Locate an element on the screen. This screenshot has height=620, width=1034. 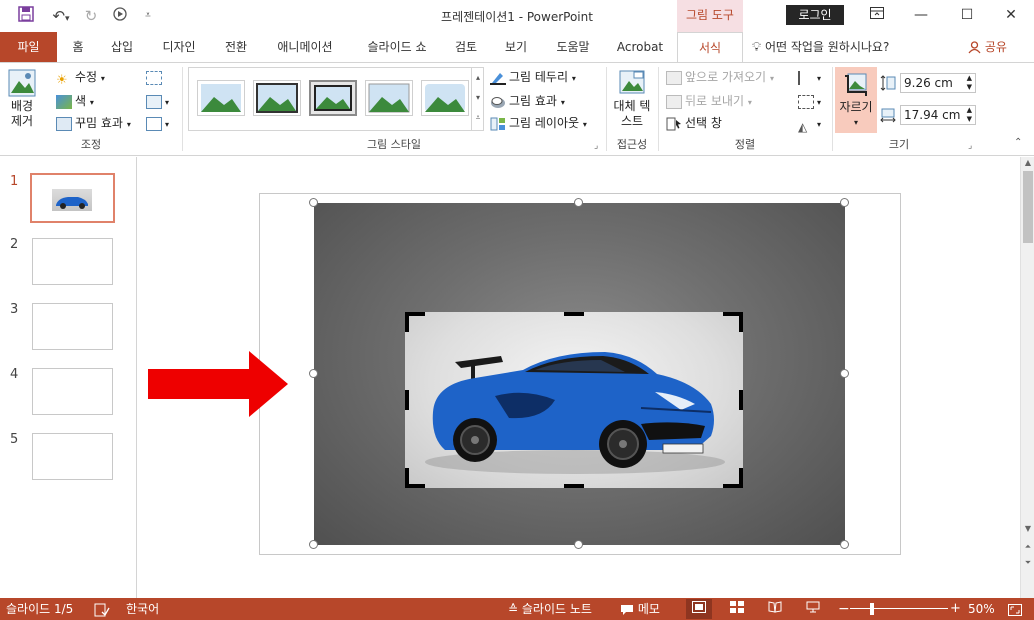
gallery-scroll: ▴ ▾ ⩡ is located at coordinates (477, 99).